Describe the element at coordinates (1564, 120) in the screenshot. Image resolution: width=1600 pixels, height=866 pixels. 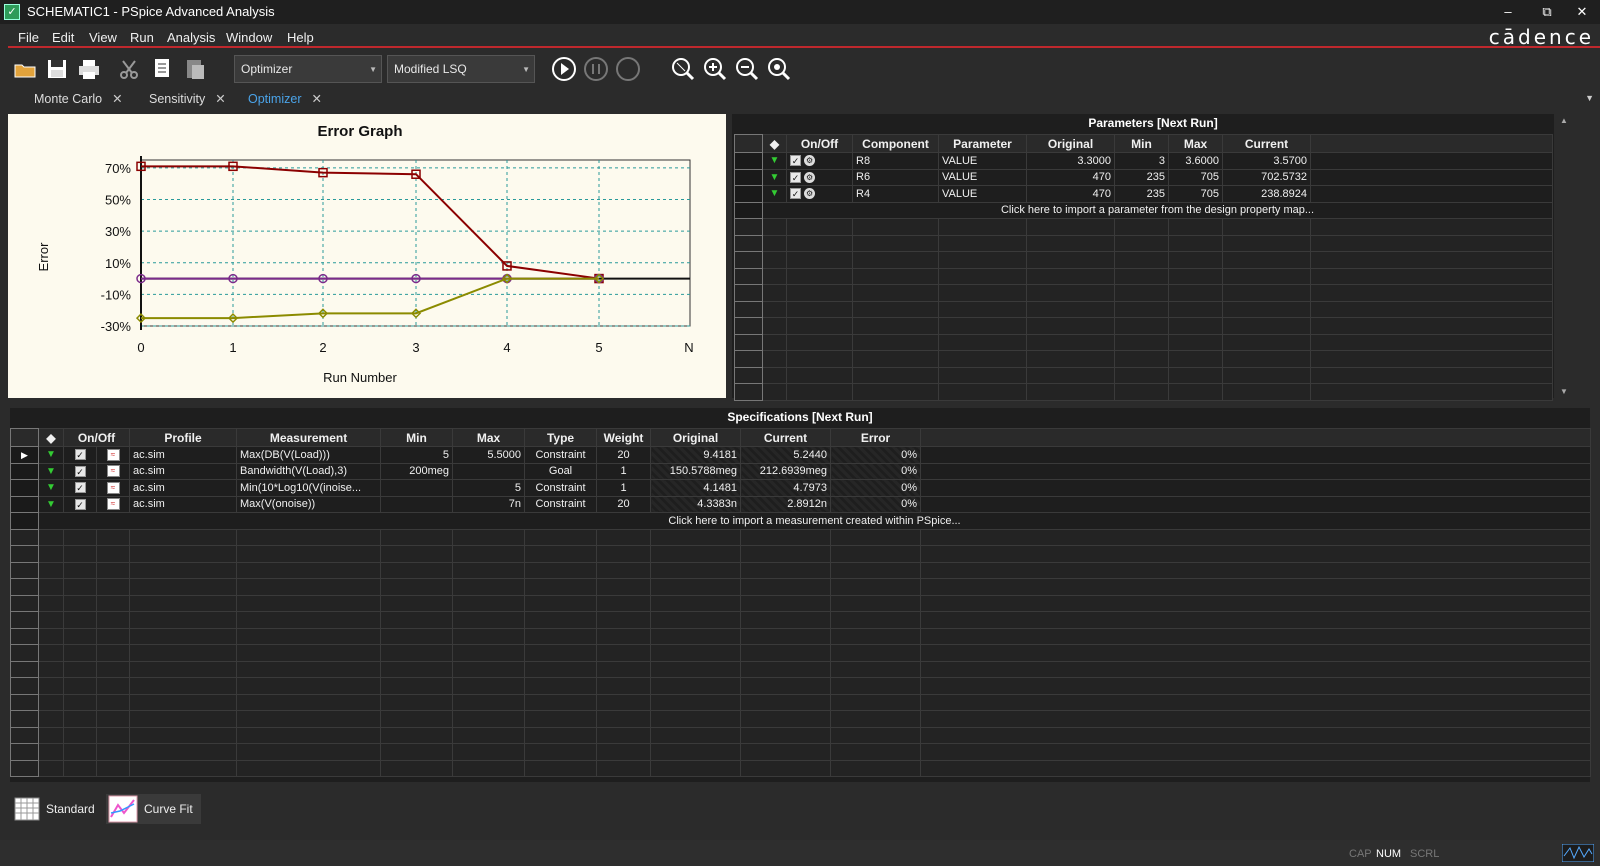
I see `scroll-up-icon: ▲` at that location.